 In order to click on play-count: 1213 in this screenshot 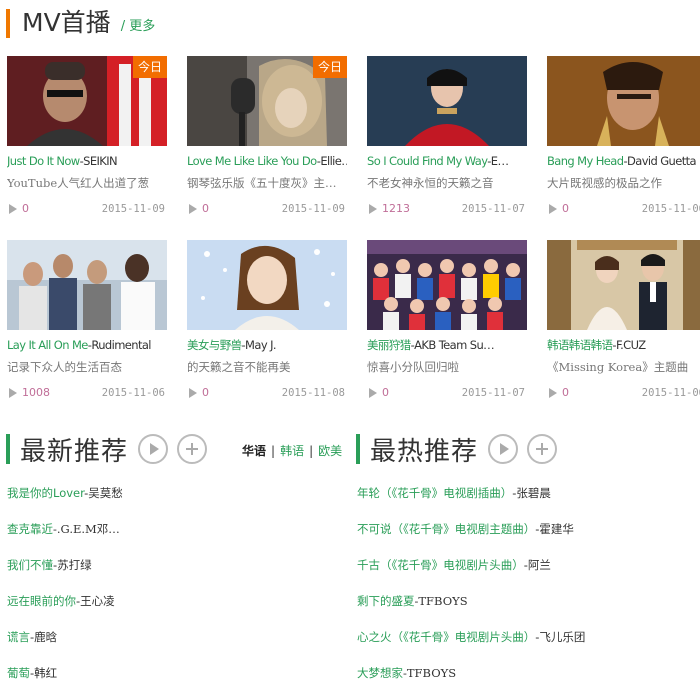, I will do `click(396, 208)`.